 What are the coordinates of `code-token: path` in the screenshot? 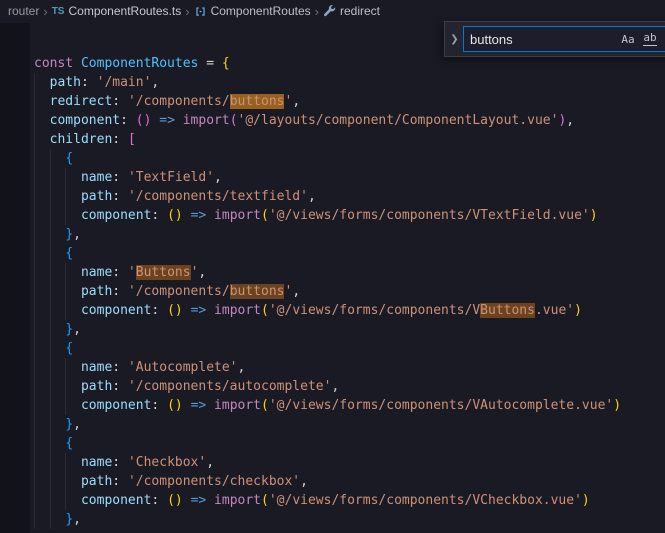 It's located at (96, 291).